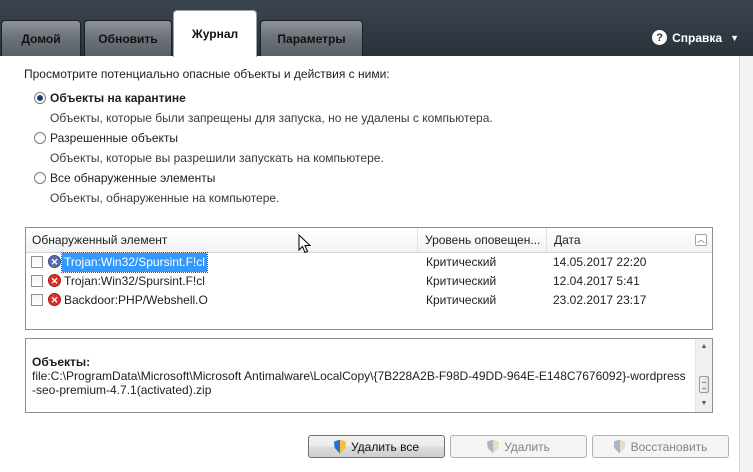  I want to click on scroll-down-arrow-icon: ▼, so click(704, 404).